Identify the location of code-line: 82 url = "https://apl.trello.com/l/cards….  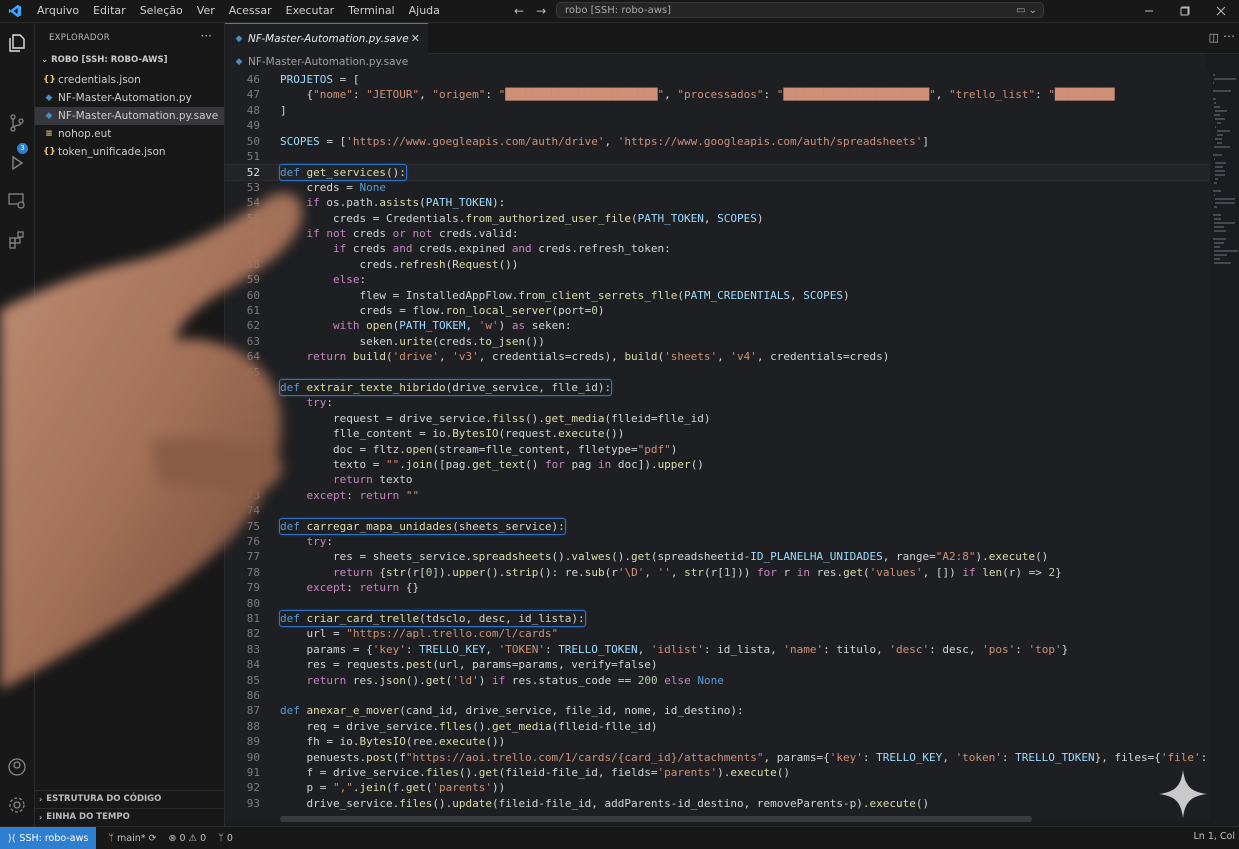
(717, 633).